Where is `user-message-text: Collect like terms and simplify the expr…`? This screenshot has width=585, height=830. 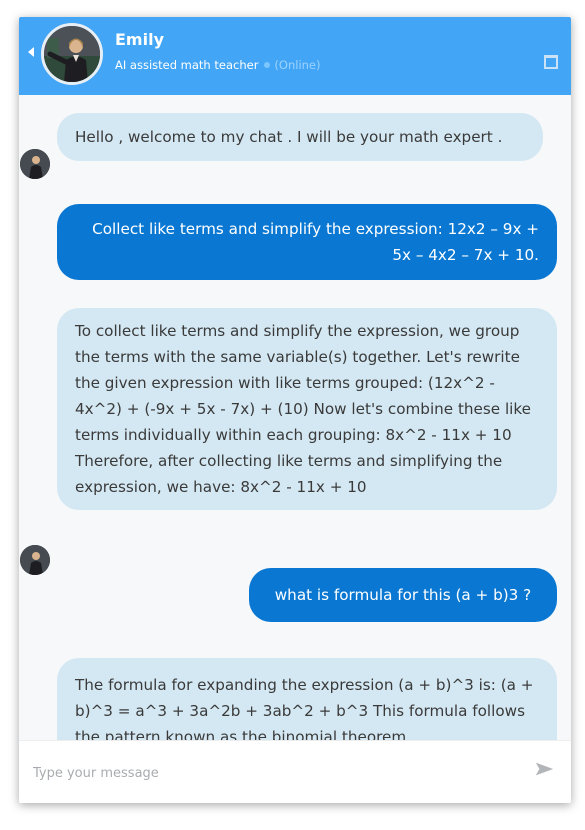 user-message-text: Collect like terms and simplify the expr… is located at coordinates (315, 242).